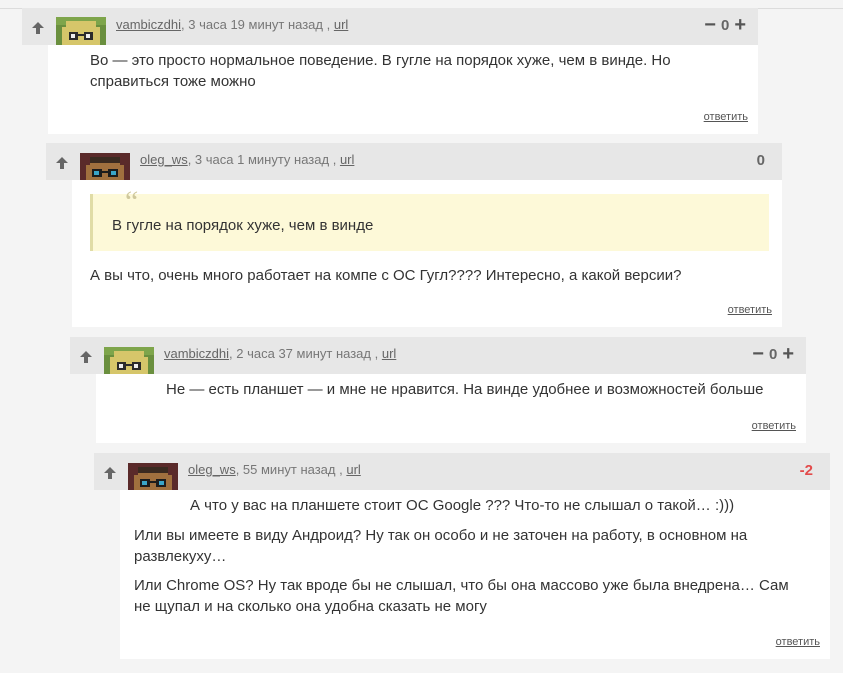 This screenshot has width=843, height=673. I want to click on comment-meta: vambiczdhi, 3 часа 19 минут назад , url, so click(232, 24).